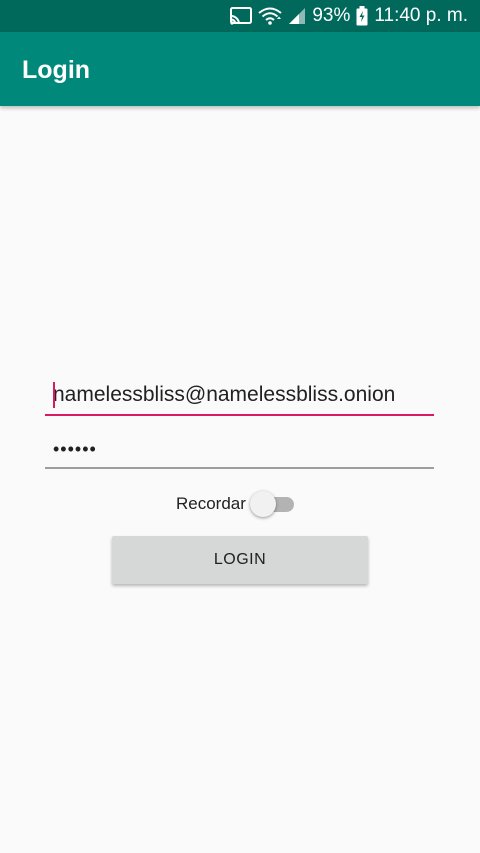 The image size is (480, 853). What do you see at coordinates (362, 16) in the screenshot?
I see `battery-icon` at bounding box center [362, 16].